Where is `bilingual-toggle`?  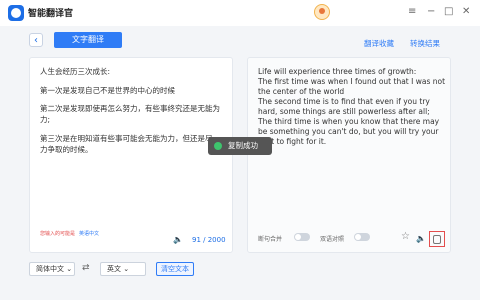
bilingual-toggle is located at coordinates (362, 237).